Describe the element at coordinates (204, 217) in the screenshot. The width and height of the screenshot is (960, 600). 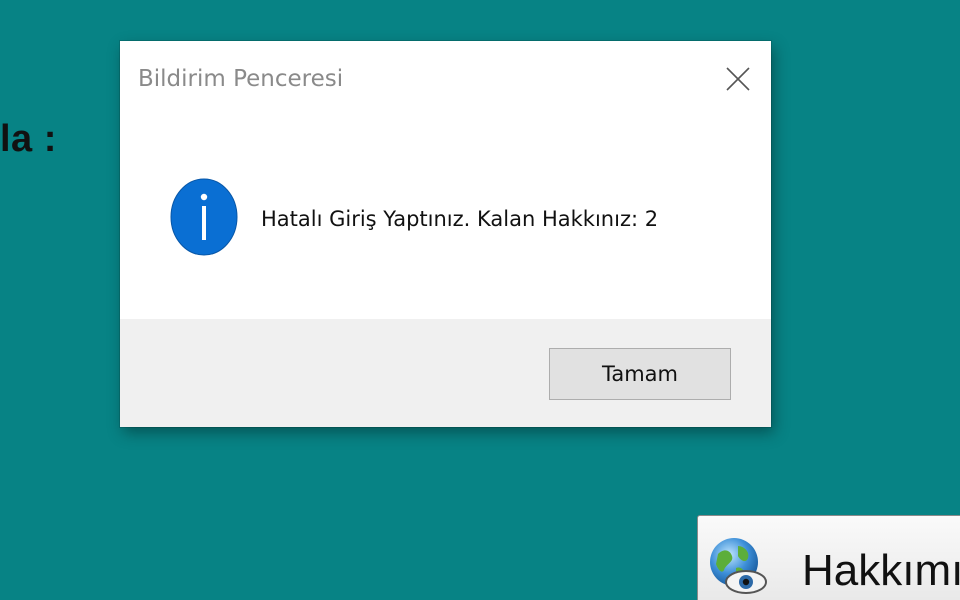
I see `info-icon` at that location.